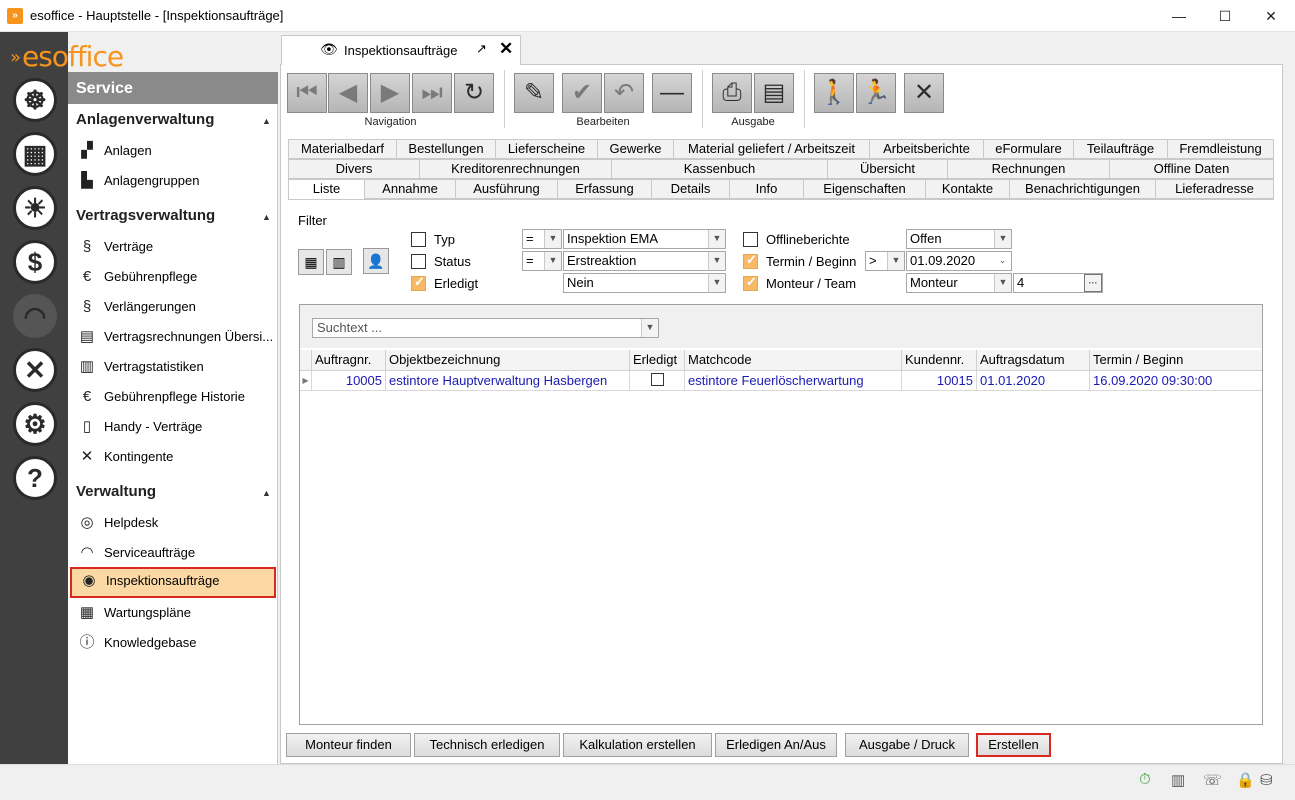  What do you see at coordinates (1058, 283) in the screenshot?
I see `monteur-number-field: 4 ···` at bounding box center [1058, 283].